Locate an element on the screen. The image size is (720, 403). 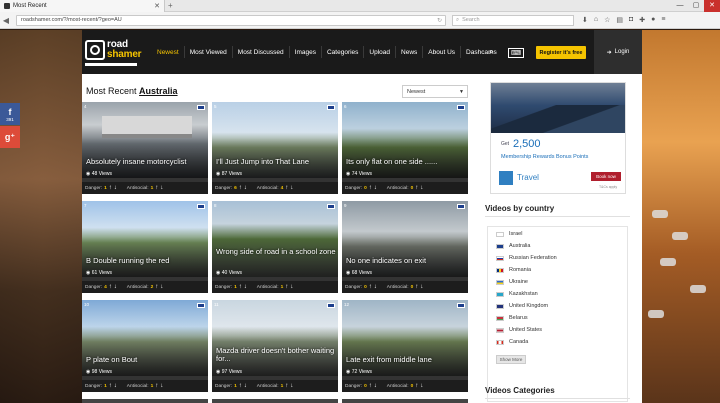
close-tab-icon: ✕ is located at coordinates (157, 6).